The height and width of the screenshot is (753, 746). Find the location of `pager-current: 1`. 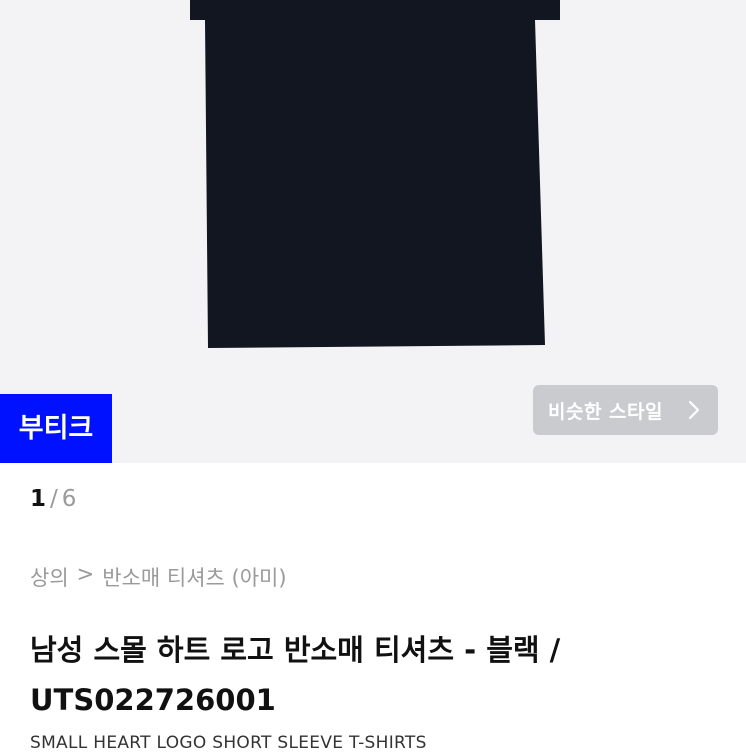

pager-current: 1 is located at coordinates (38, 499).